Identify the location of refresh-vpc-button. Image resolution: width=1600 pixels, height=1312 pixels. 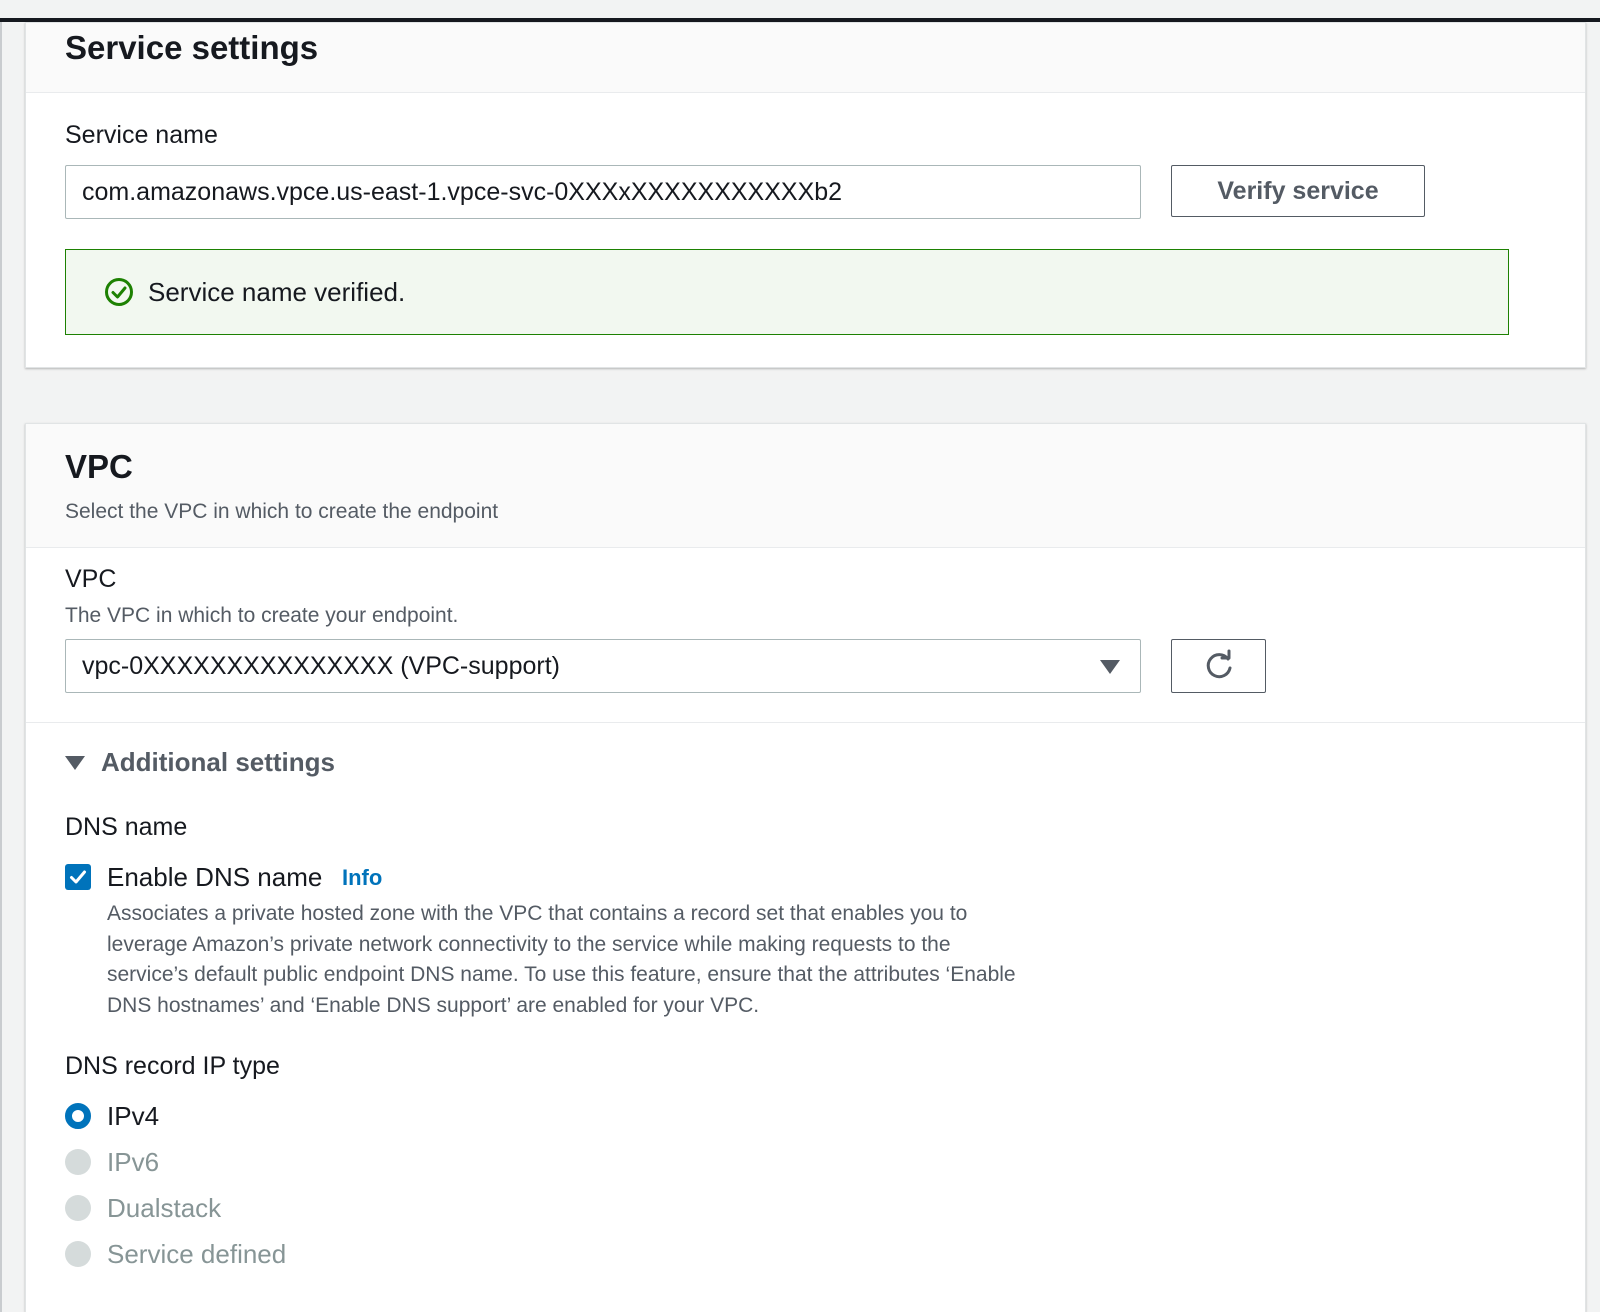
(1218, 666).